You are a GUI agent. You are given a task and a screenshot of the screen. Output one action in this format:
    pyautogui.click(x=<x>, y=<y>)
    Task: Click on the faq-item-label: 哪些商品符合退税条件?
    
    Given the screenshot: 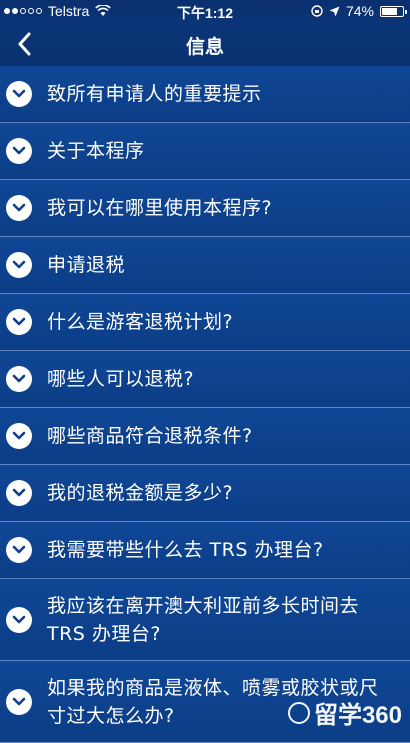 What is the action you would take?
    pyautogui.click(x=150, y=436)
    